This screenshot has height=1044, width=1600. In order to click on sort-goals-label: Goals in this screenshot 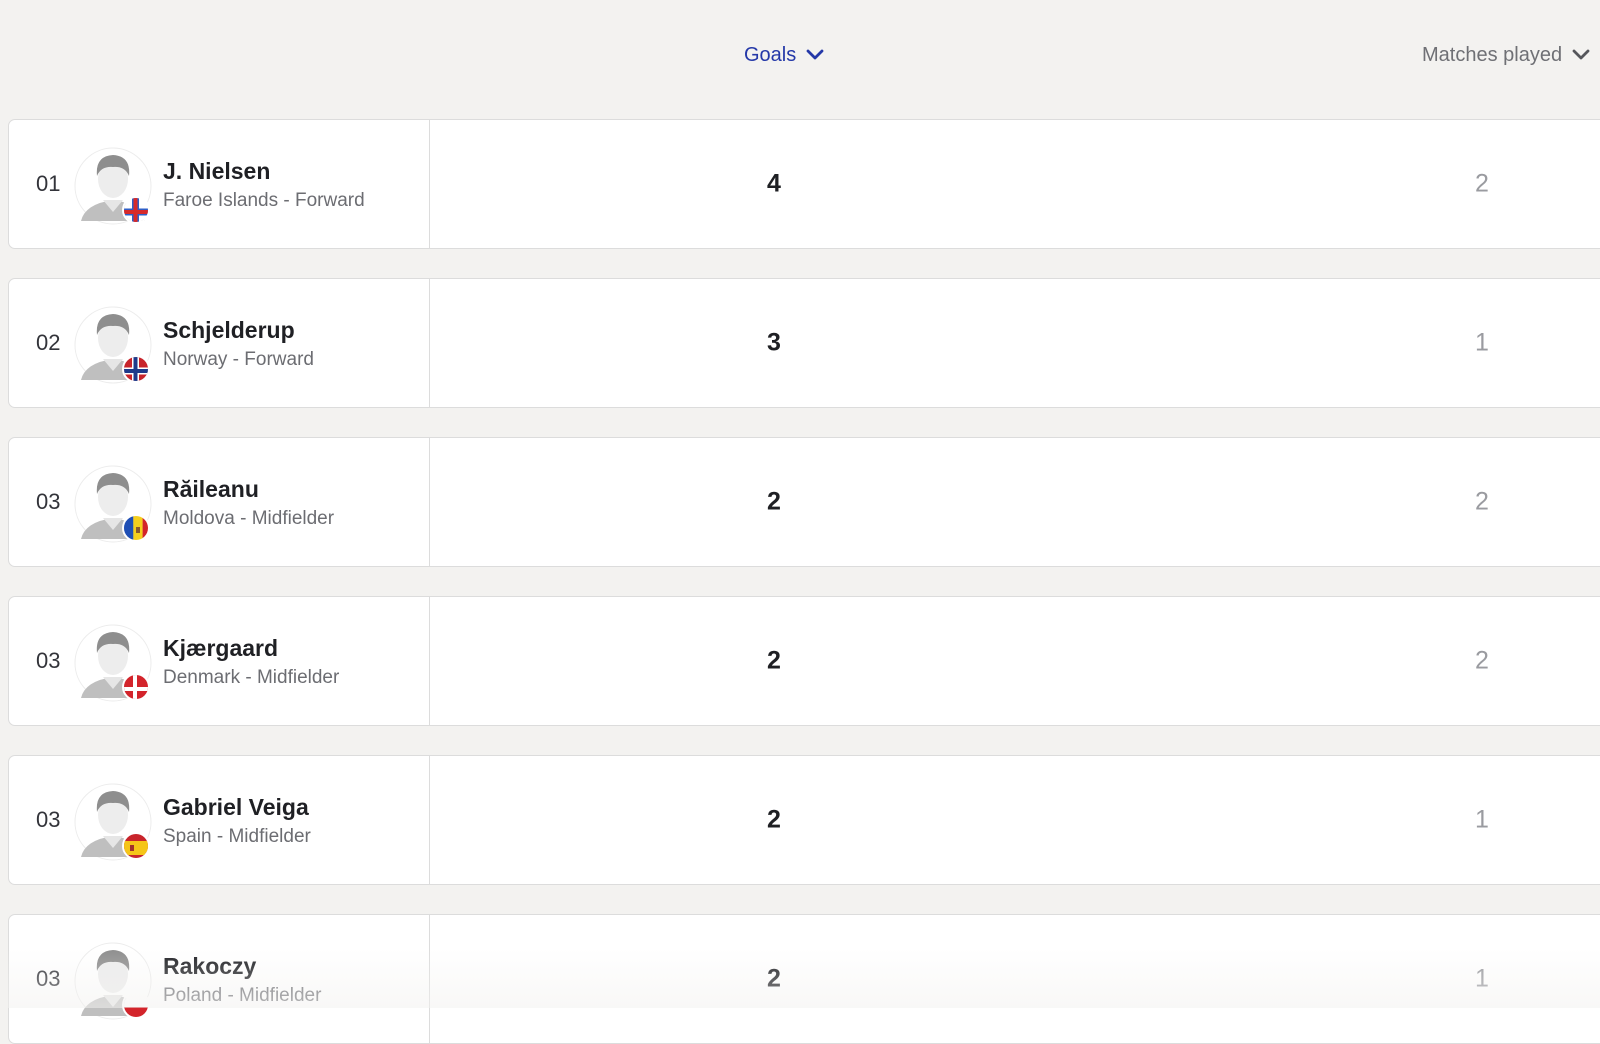, I will do `click(770, 54)`.